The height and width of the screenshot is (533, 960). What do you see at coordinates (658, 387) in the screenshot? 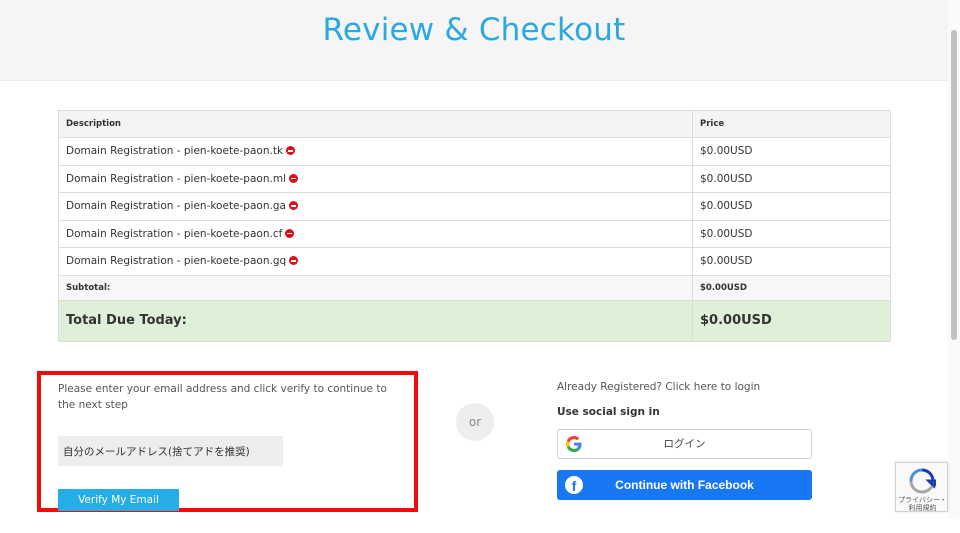
I see `login-link: Already Registered? Click here to login` at bounding box center [658, 387].